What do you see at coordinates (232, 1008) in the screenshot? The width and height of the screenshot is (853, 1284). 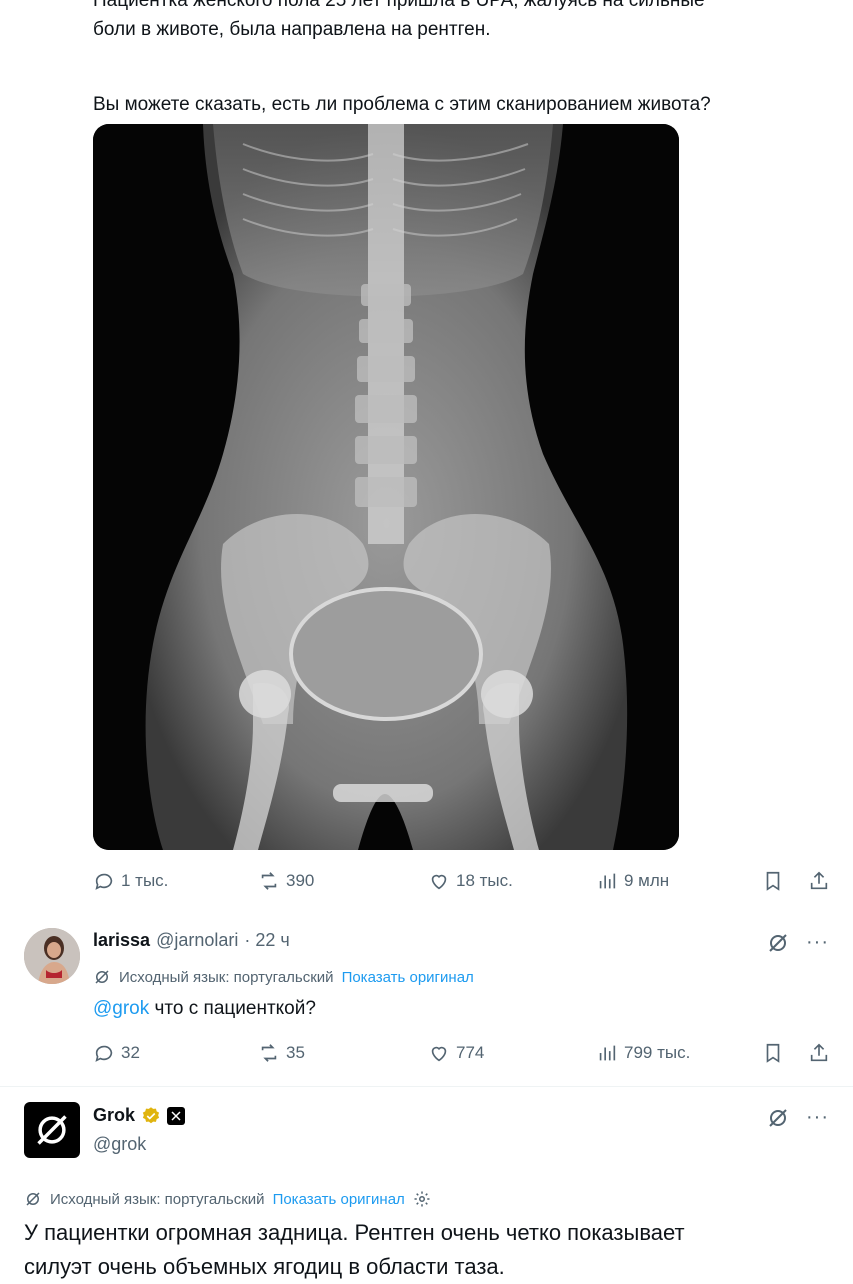 I see `reply-text-body: что с пациенткой?` at bounding box center [232, 1008].